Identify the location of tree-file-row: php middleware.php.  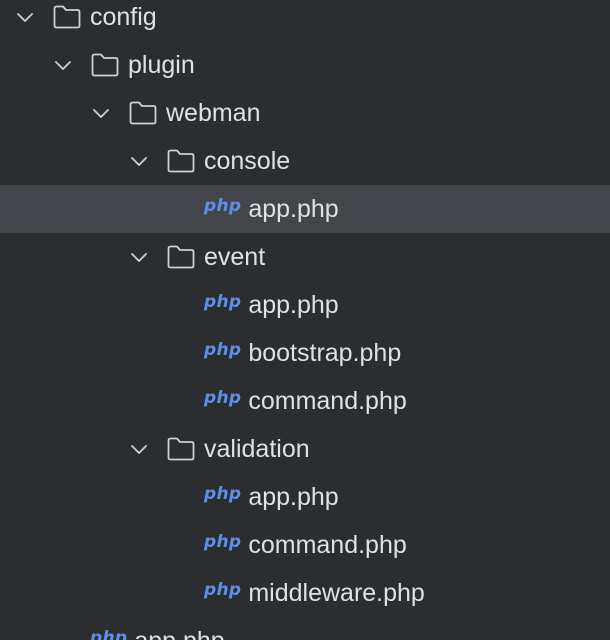
(305, 593).